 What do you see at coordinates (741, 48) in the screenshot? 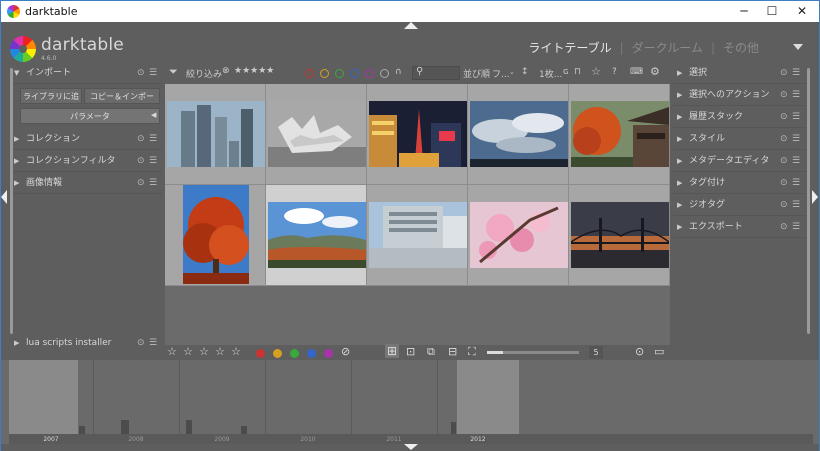
I see `view-other: その他` at bounding box center [741, 48].